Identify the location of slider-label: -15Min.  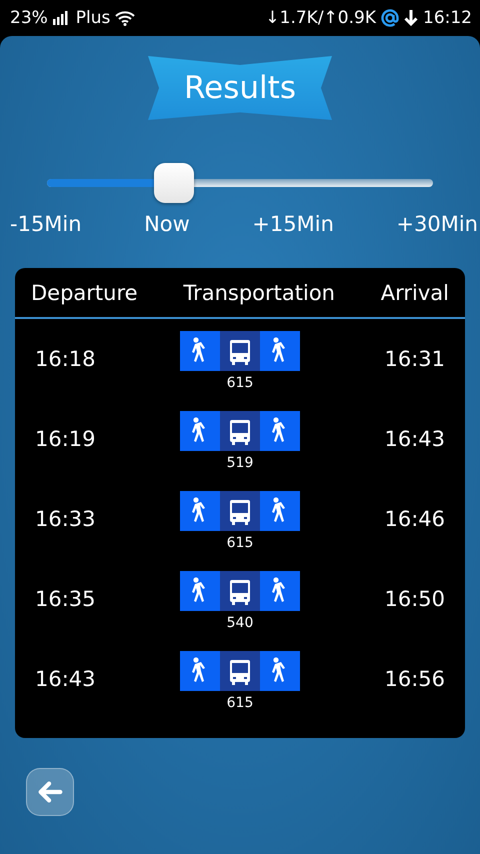
(46, 224).